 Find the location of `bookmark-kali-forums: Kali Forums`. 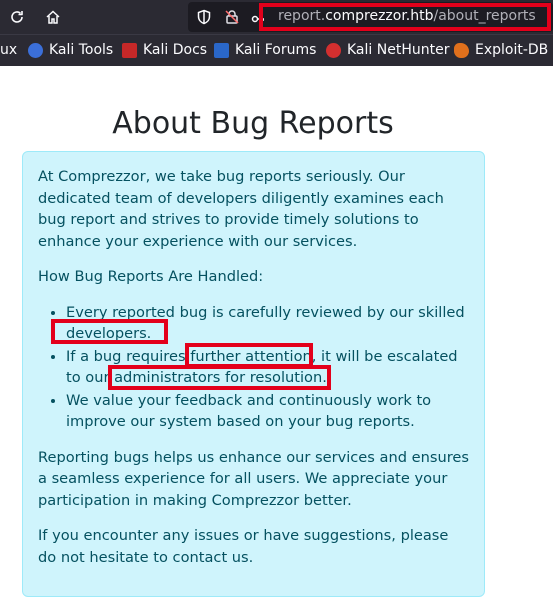

bookmark-kali-forums: Kali Forums is located at coordinates (265, 50).